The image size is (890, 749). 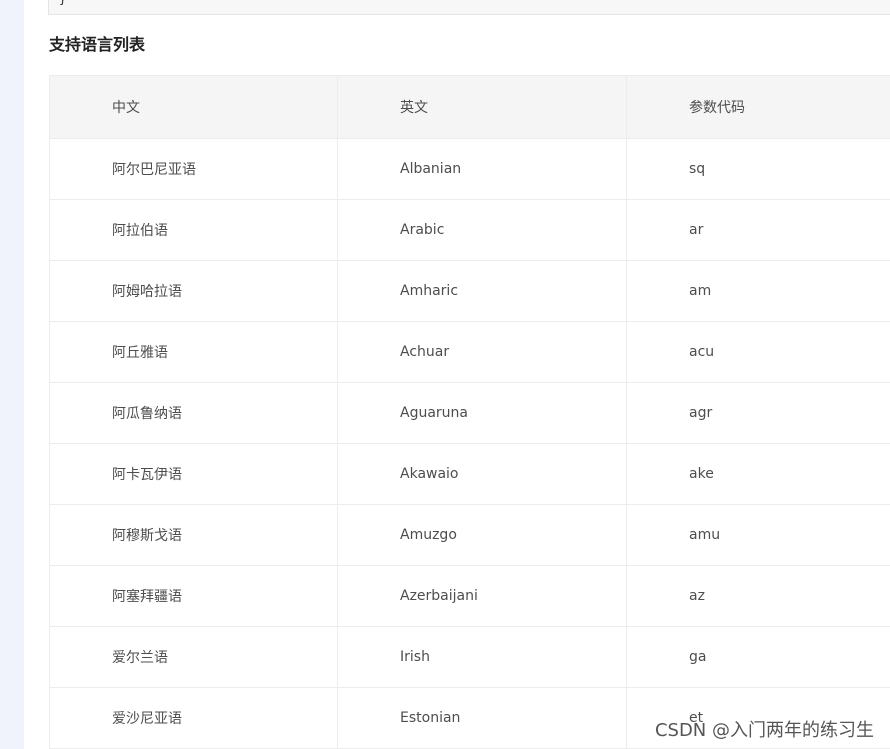 What do you see at coordinates (758, 657) in the screenshot?
I see `cell-param-code: ga` at bounding box center [758, 657].